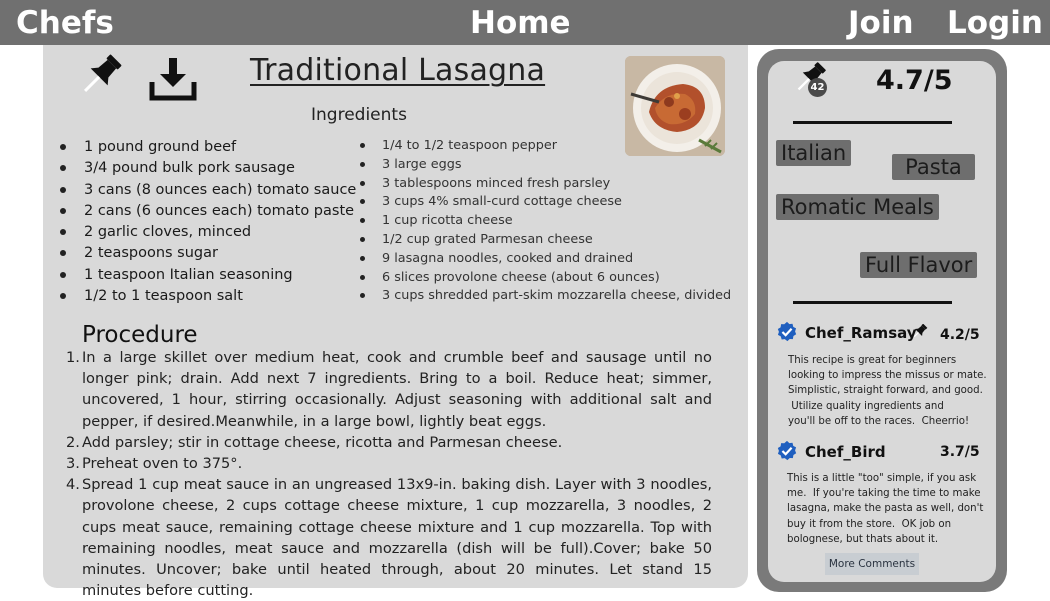 The height and width of the screenshot is (601, 1050). What do you see at coordinates (869, 524) in the screenshot?
I see `comment-line: buy it from the store. OK job on` at bounding box center [869, 524].